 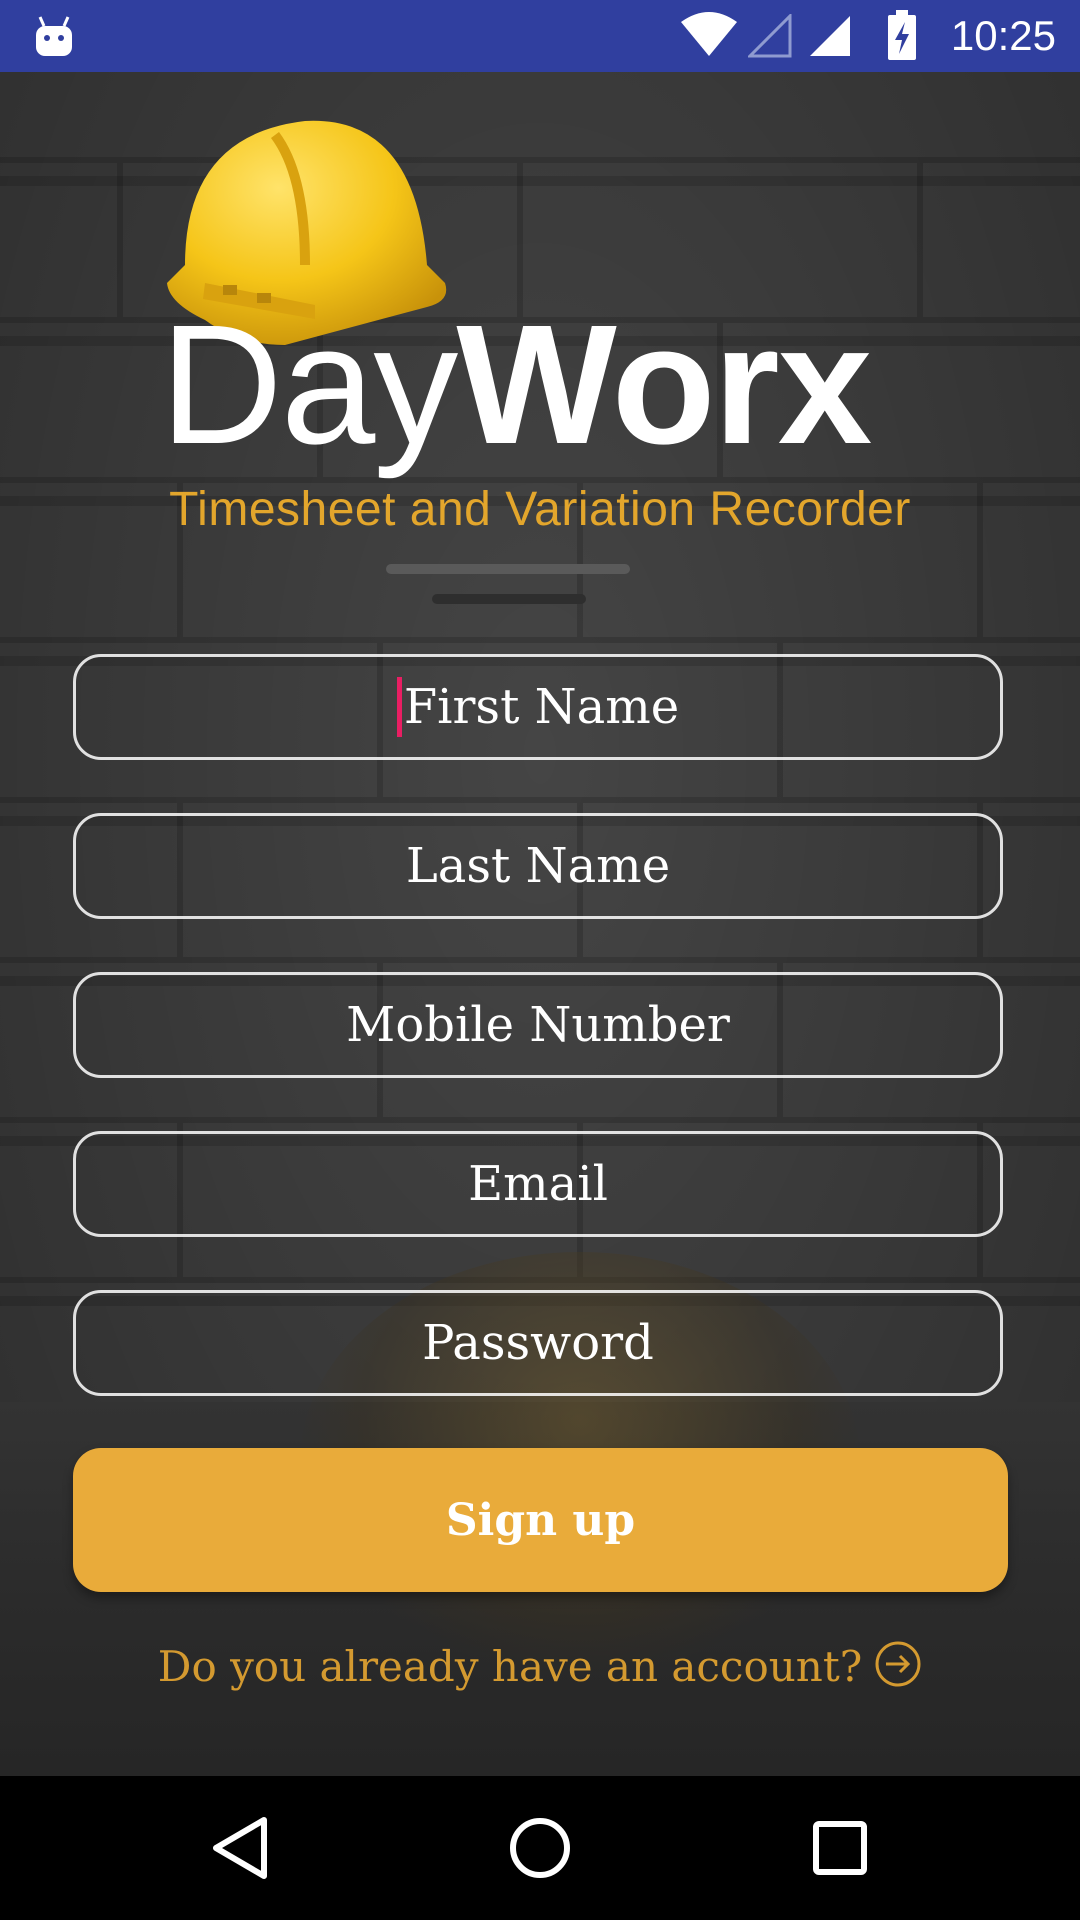 I want to click on password-placeholder: Password, so click(x=538, y=1343).